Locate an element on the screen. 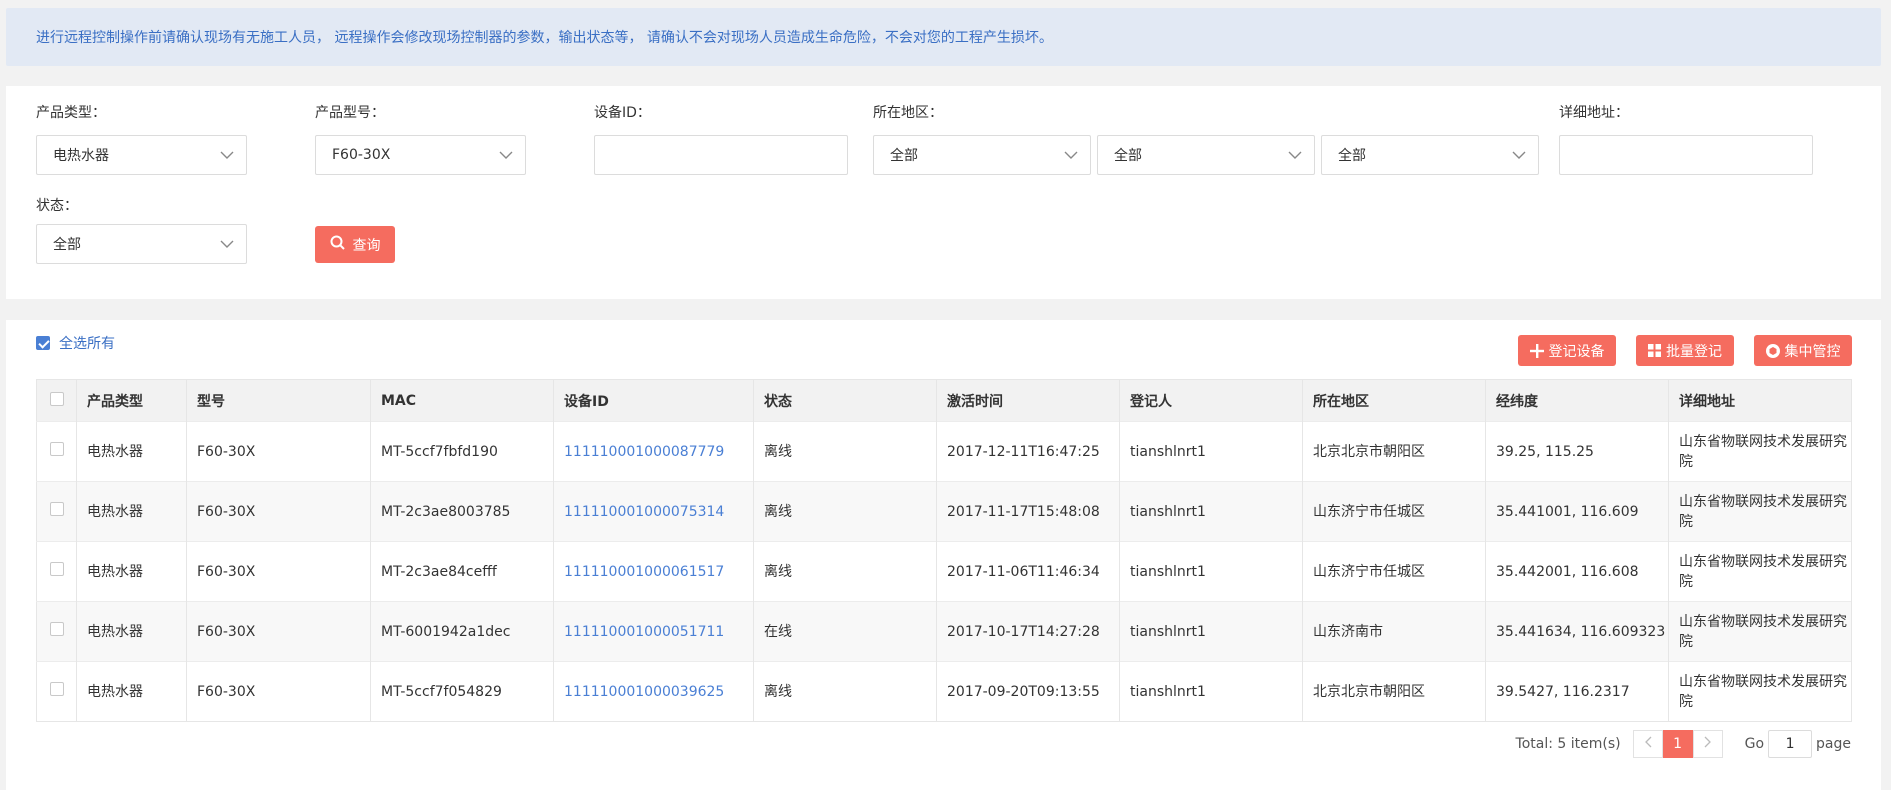  cell-device-id-link: 111110001000061517 is located at coordinates (653, 571).